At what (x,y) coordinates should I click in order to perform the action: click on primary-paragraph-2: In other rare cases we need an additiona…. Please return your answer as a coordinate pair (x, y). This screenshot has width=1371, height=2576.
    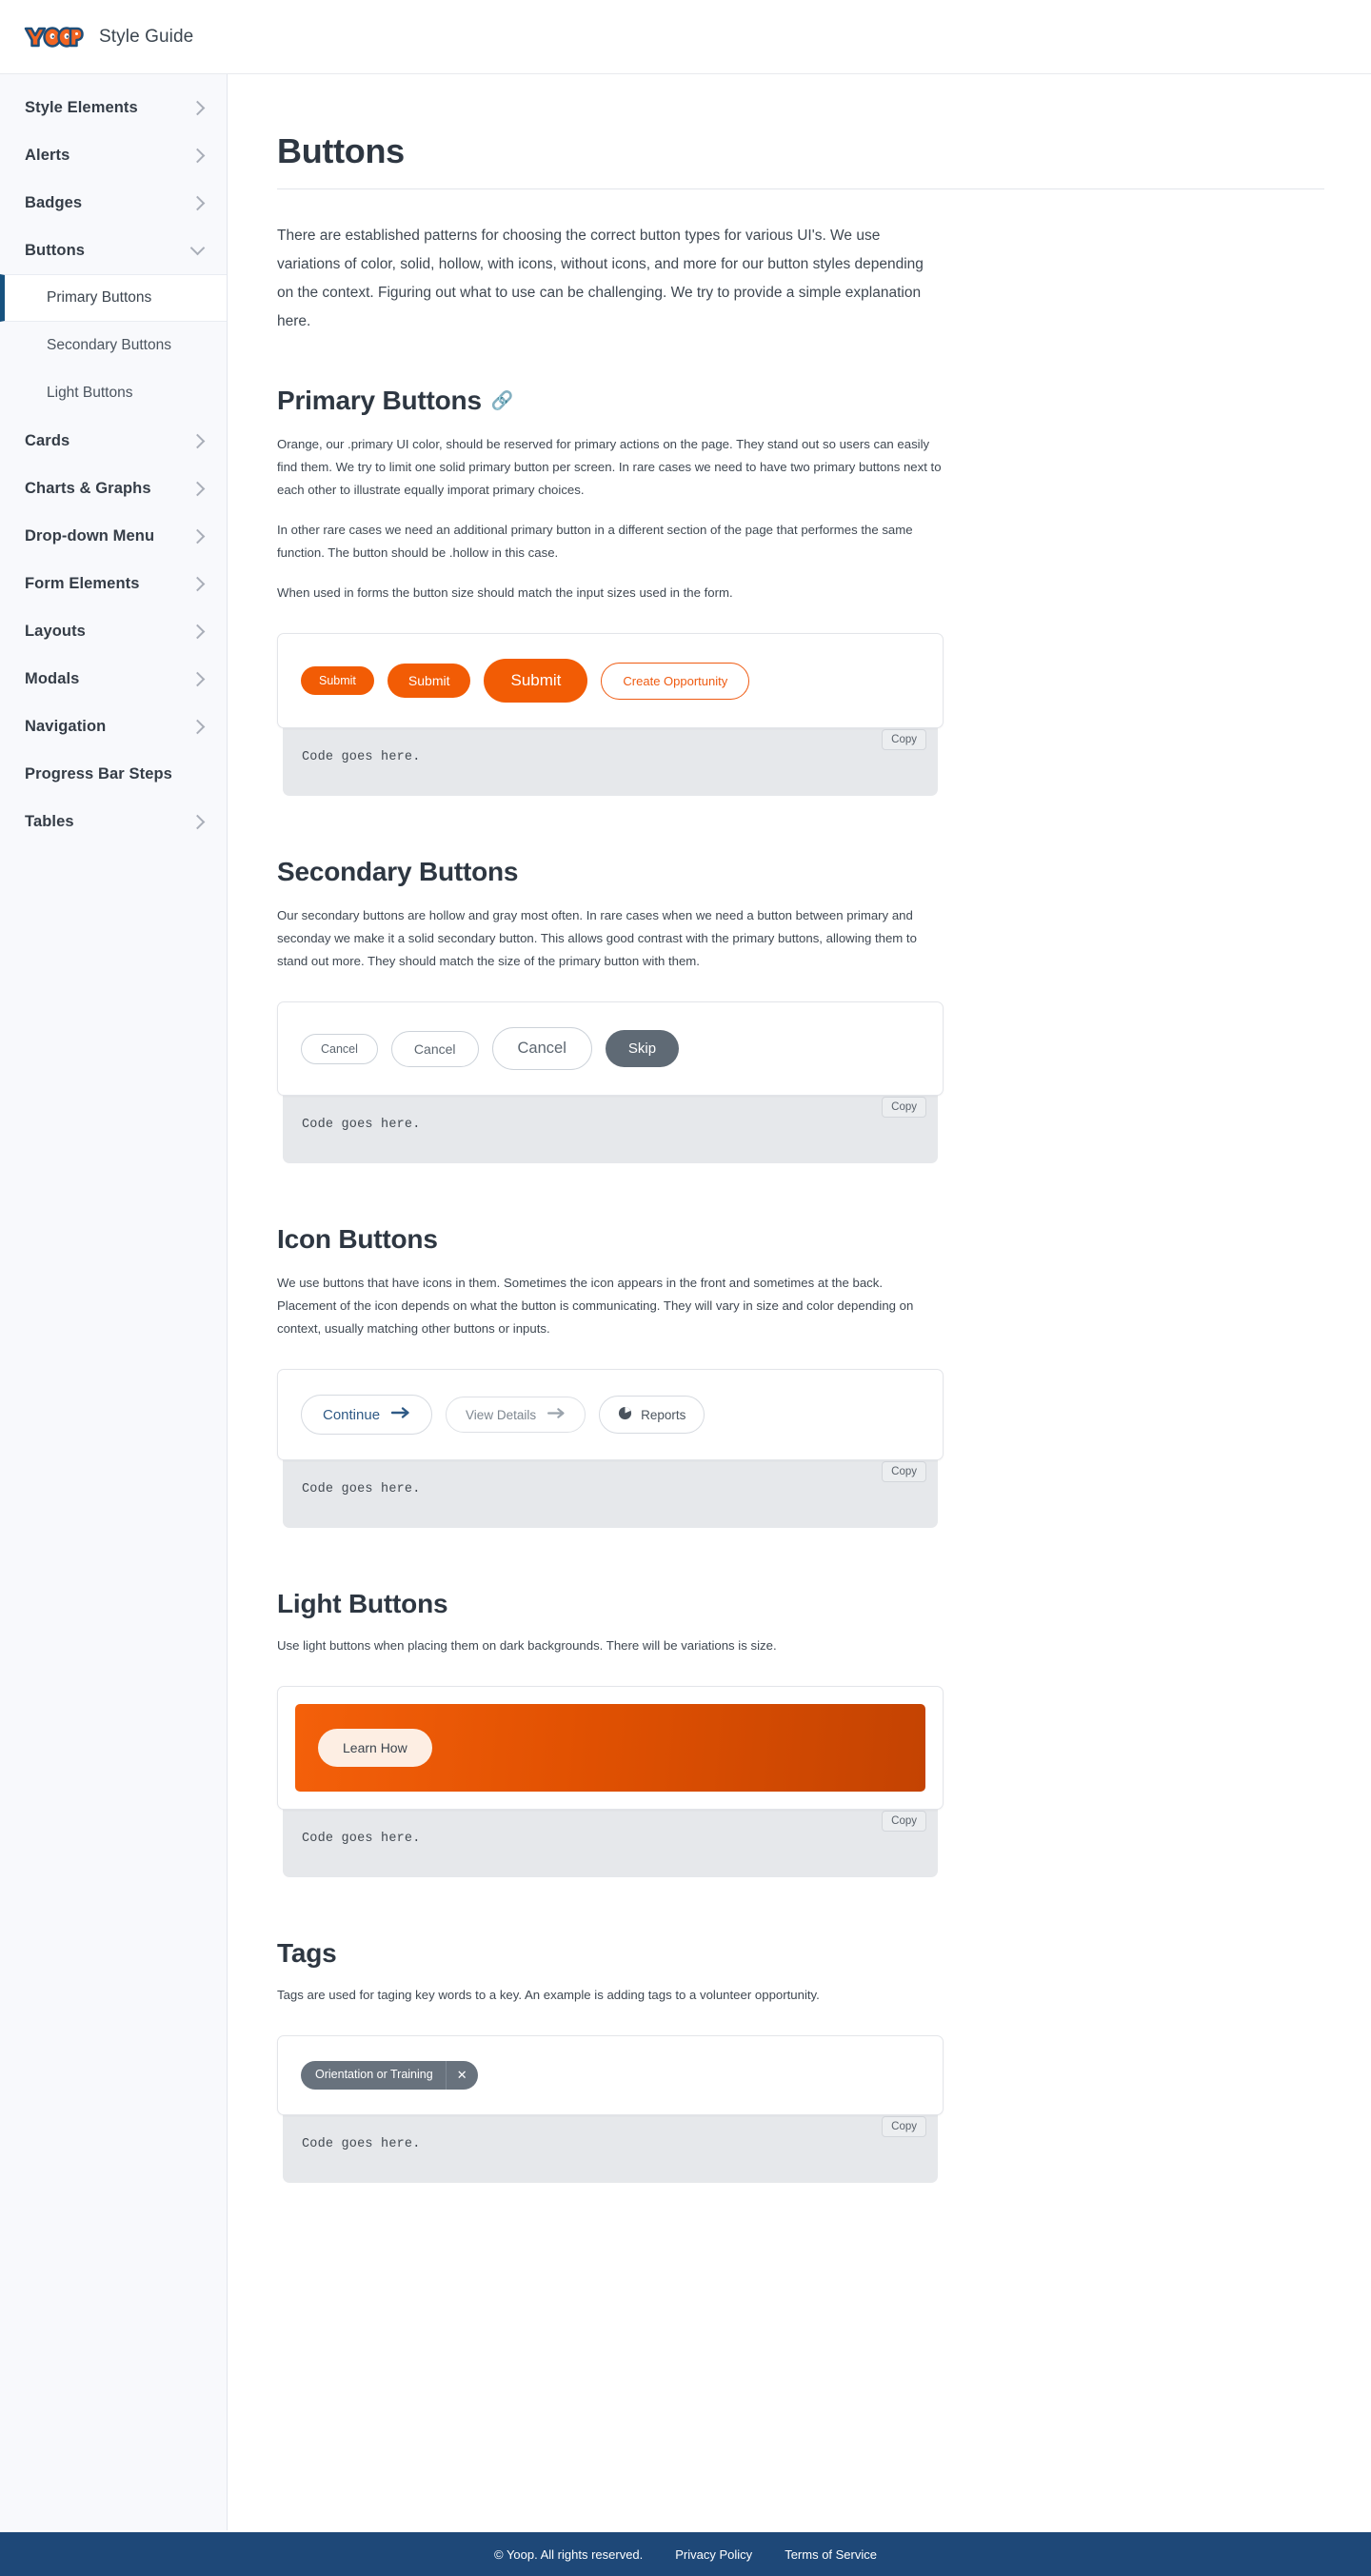
    Looking at the image, I should click on (595, 541).